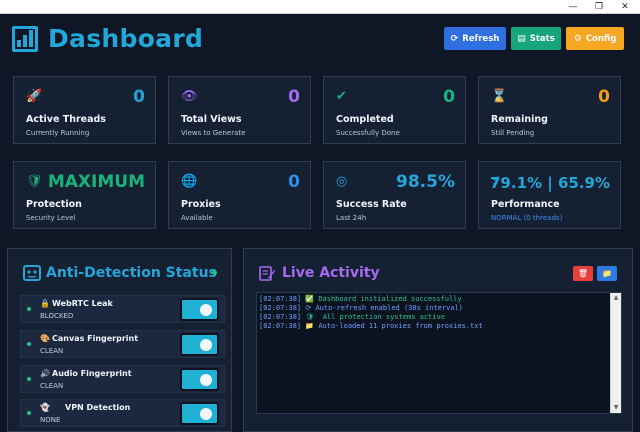  Describe the element at coordinates (331, 273) in the screenshot. I see `live-activity-title: Live Activity` at that location.